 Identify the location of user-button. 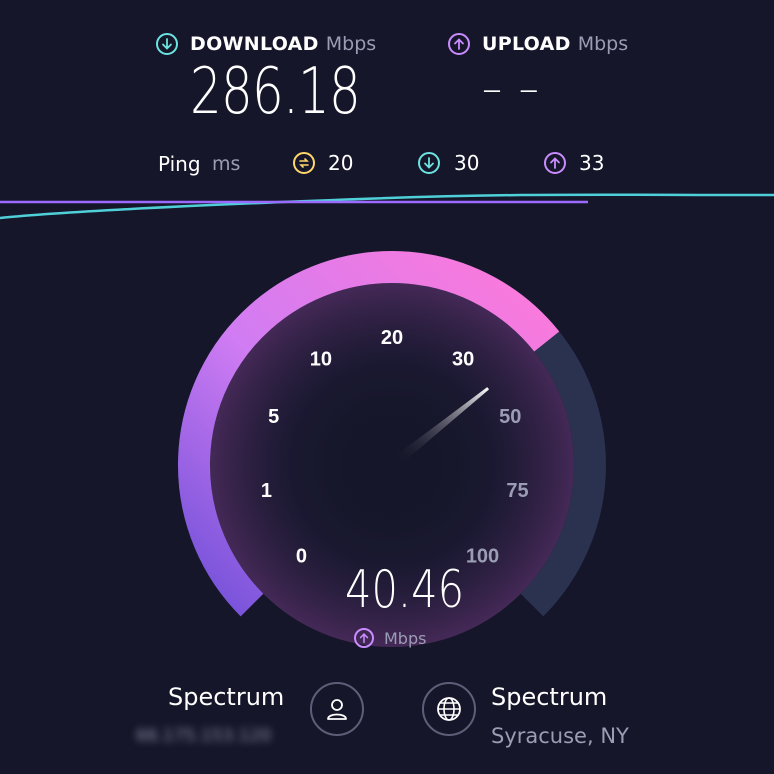
(337, 709).